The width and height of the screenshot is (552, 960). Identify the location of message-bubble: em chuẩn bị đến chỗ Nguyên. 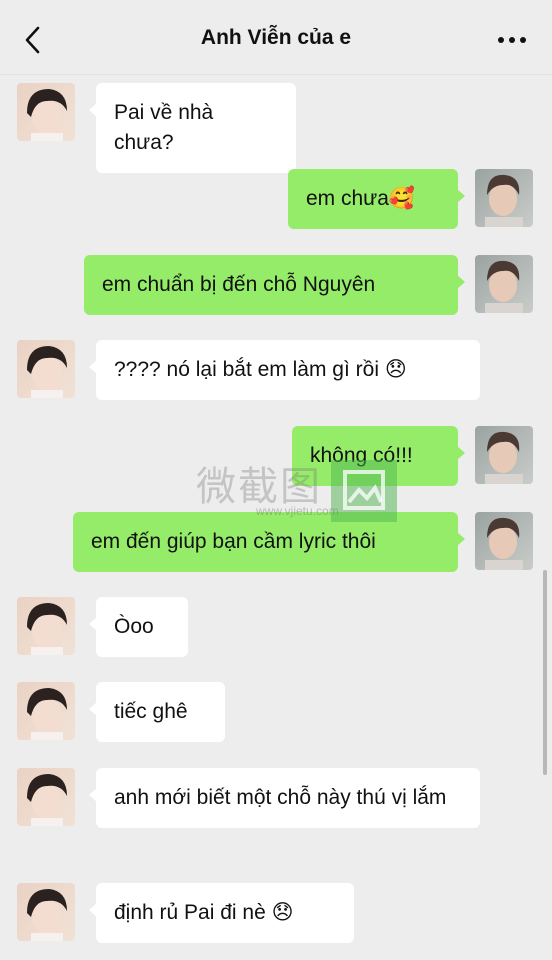
(274, 285).